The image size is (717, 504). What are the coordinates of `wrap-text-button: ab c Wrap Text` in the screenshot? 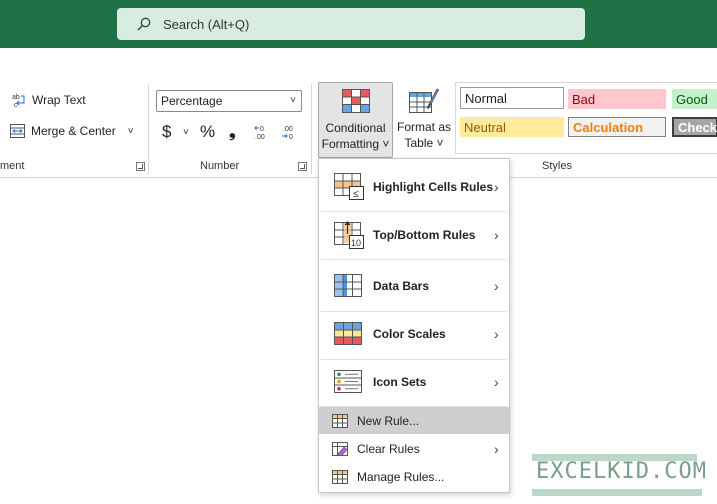 It's located at (49, 100).